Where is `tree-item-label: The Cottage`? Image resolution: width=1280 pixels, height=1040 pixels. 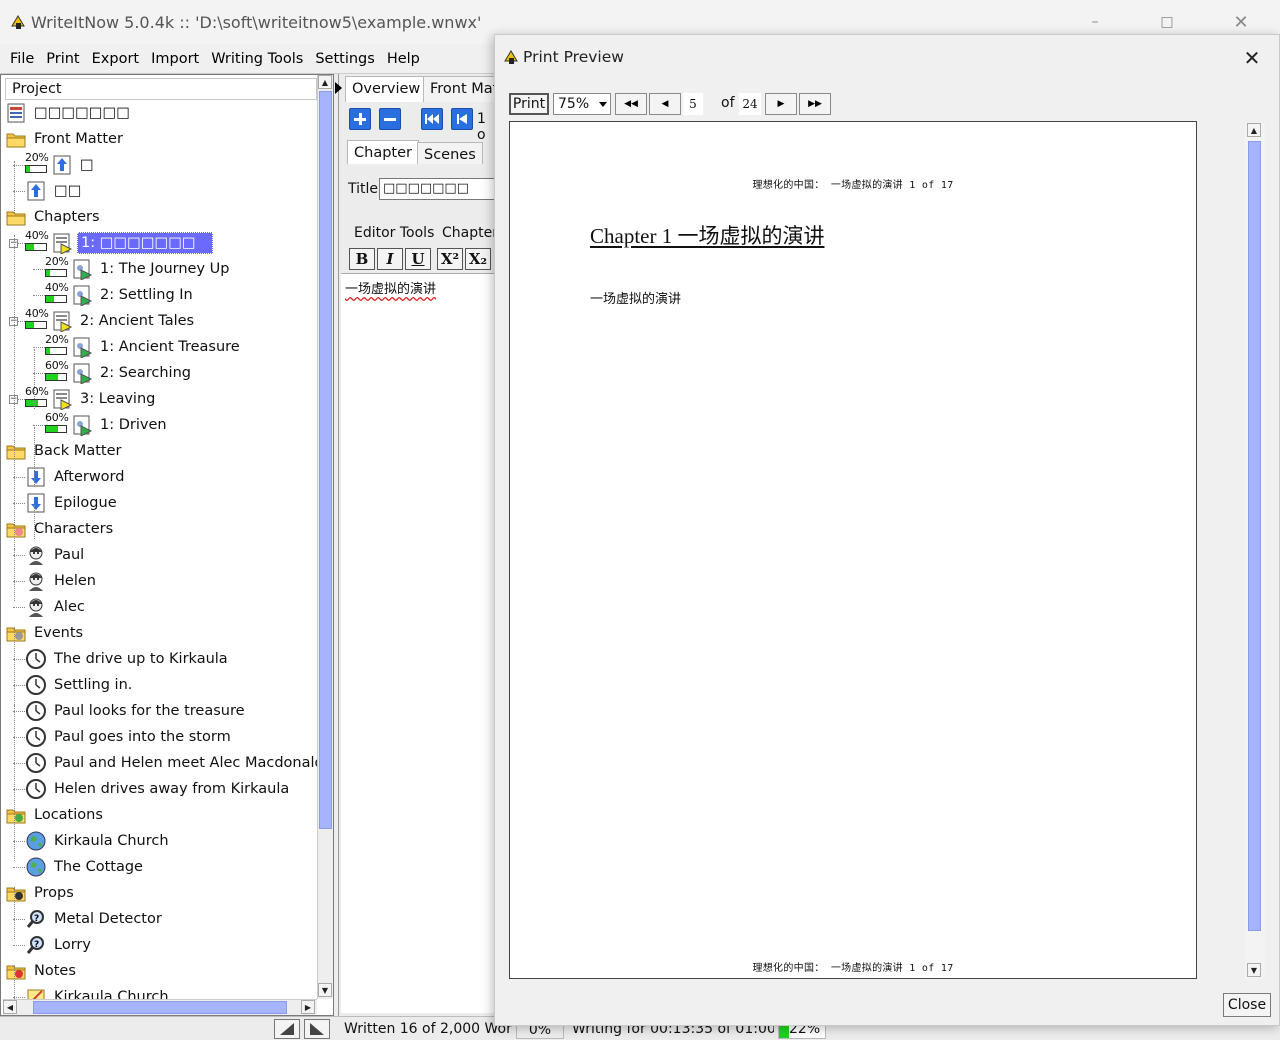 tree-item-label: The Cottage is located at coordinates (98, 867).